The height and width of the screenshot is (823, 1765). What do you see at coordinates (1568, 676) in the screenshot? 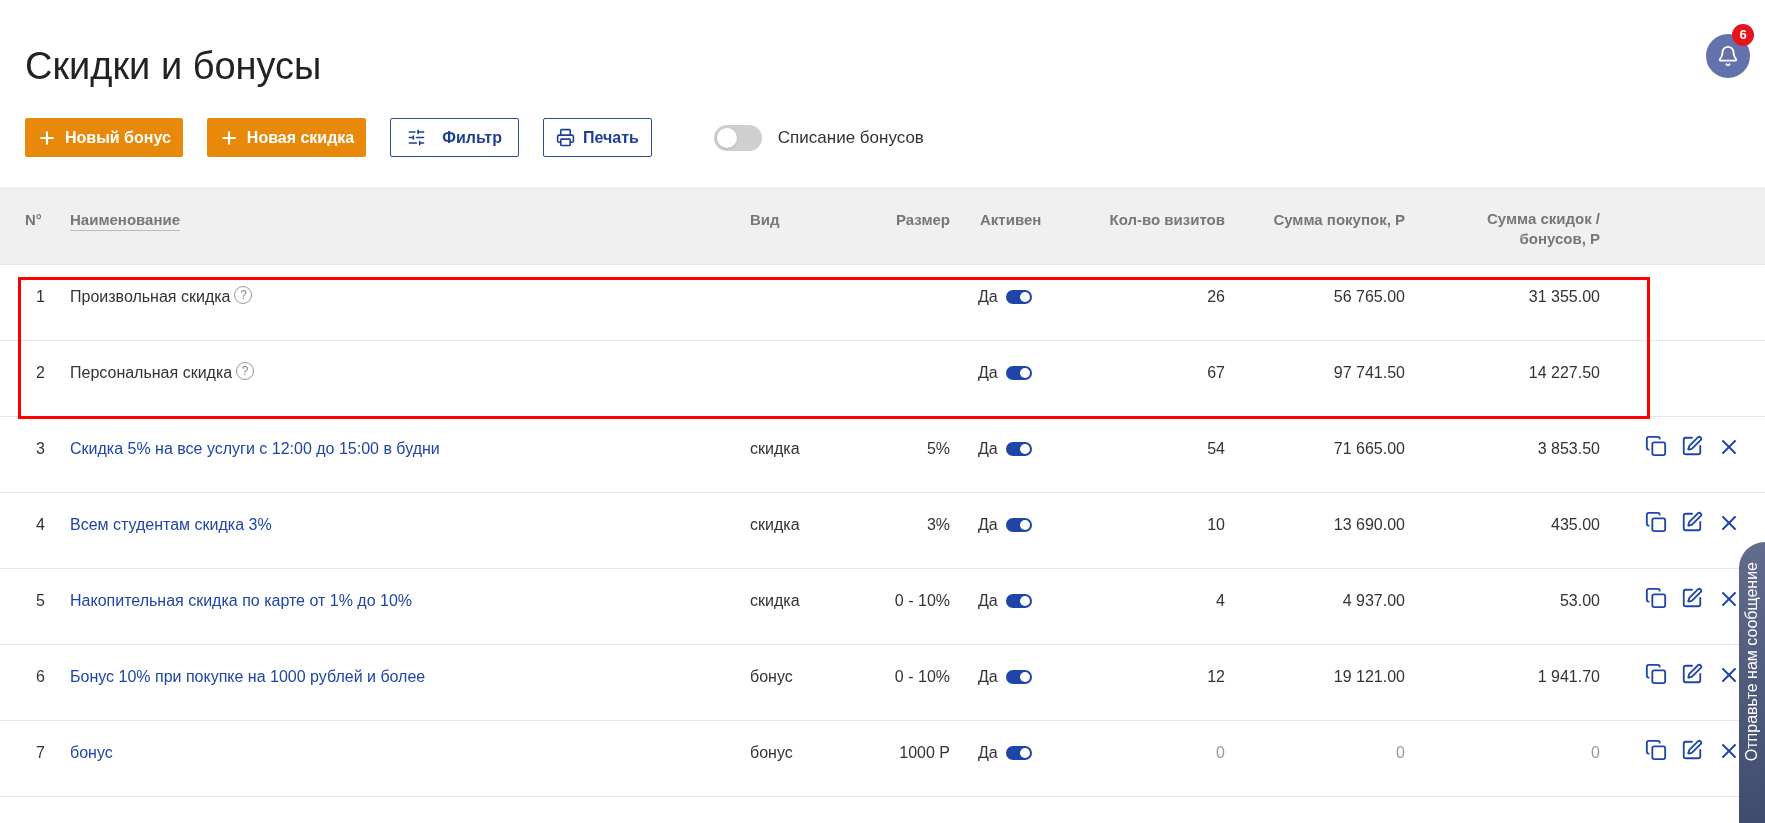
I see `discounts-cell: 1 941.70` at bounding box center [1568, 676].